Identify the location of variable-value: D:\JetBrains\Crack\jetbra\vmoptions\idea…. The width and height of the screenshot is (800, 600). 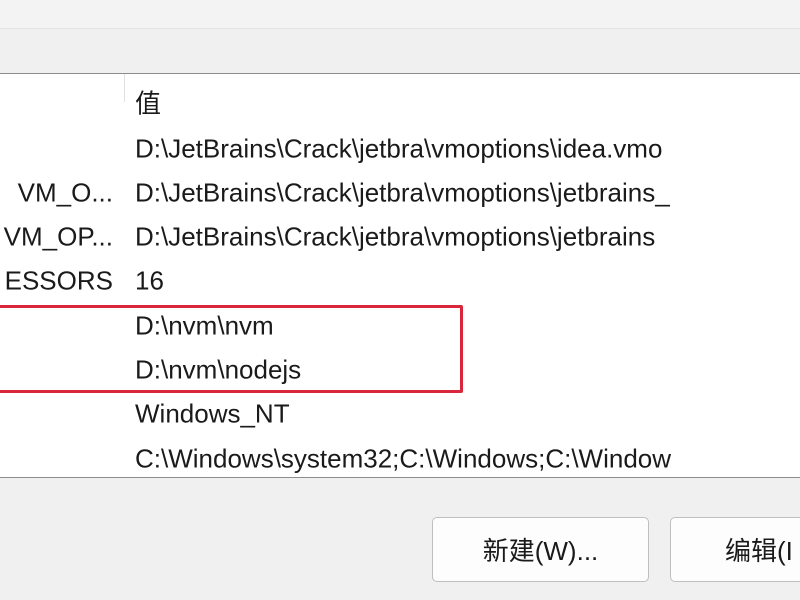
(399, 148).